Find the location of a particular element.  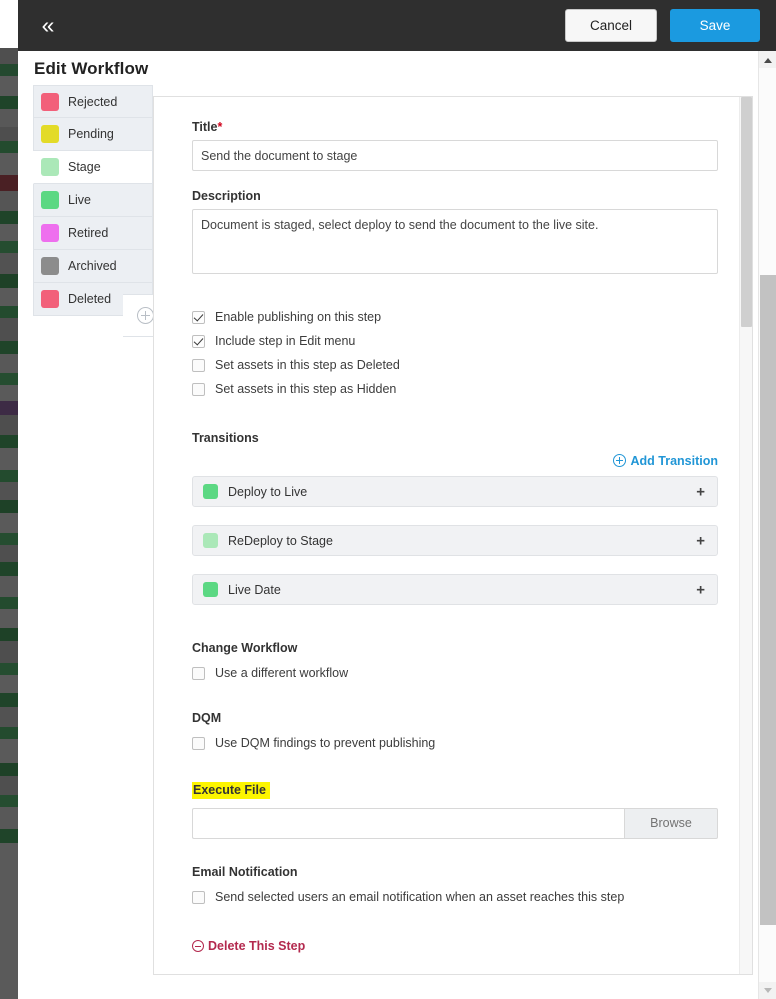

detail-panel-scroll-thumb is located at coordinates (746, 212).